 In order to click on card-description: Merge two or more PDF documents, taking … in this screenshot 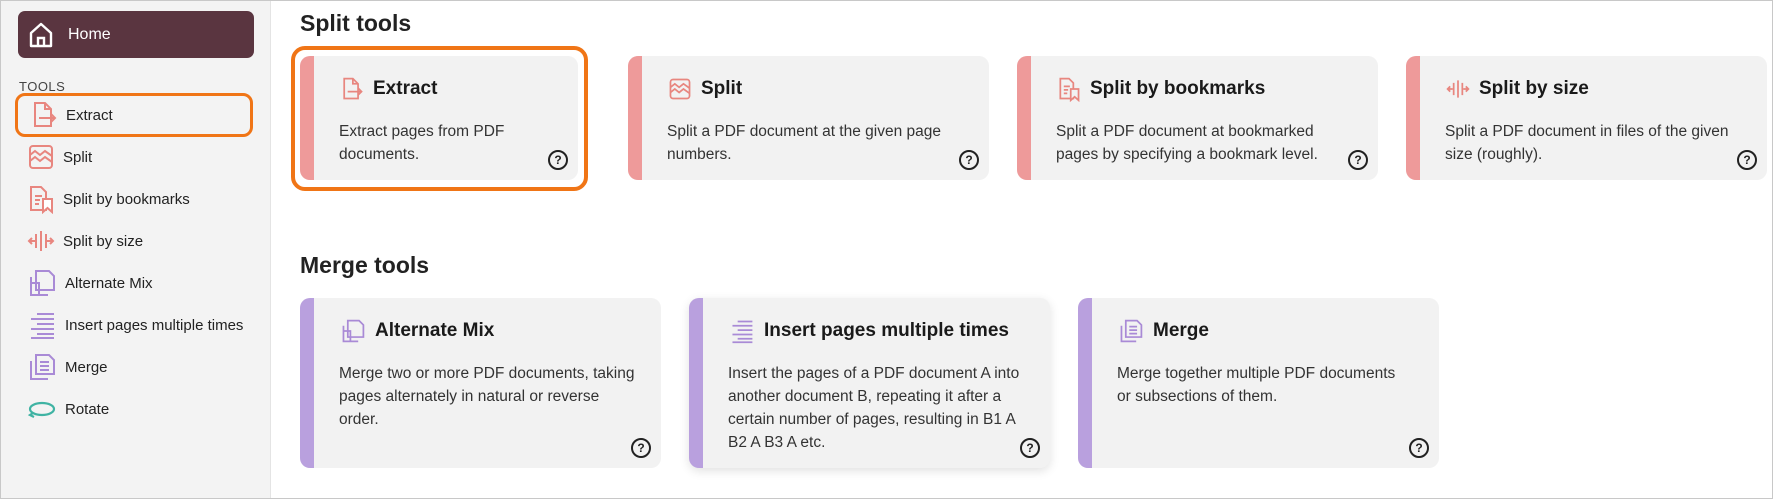, I will do `click(487, 396)`.